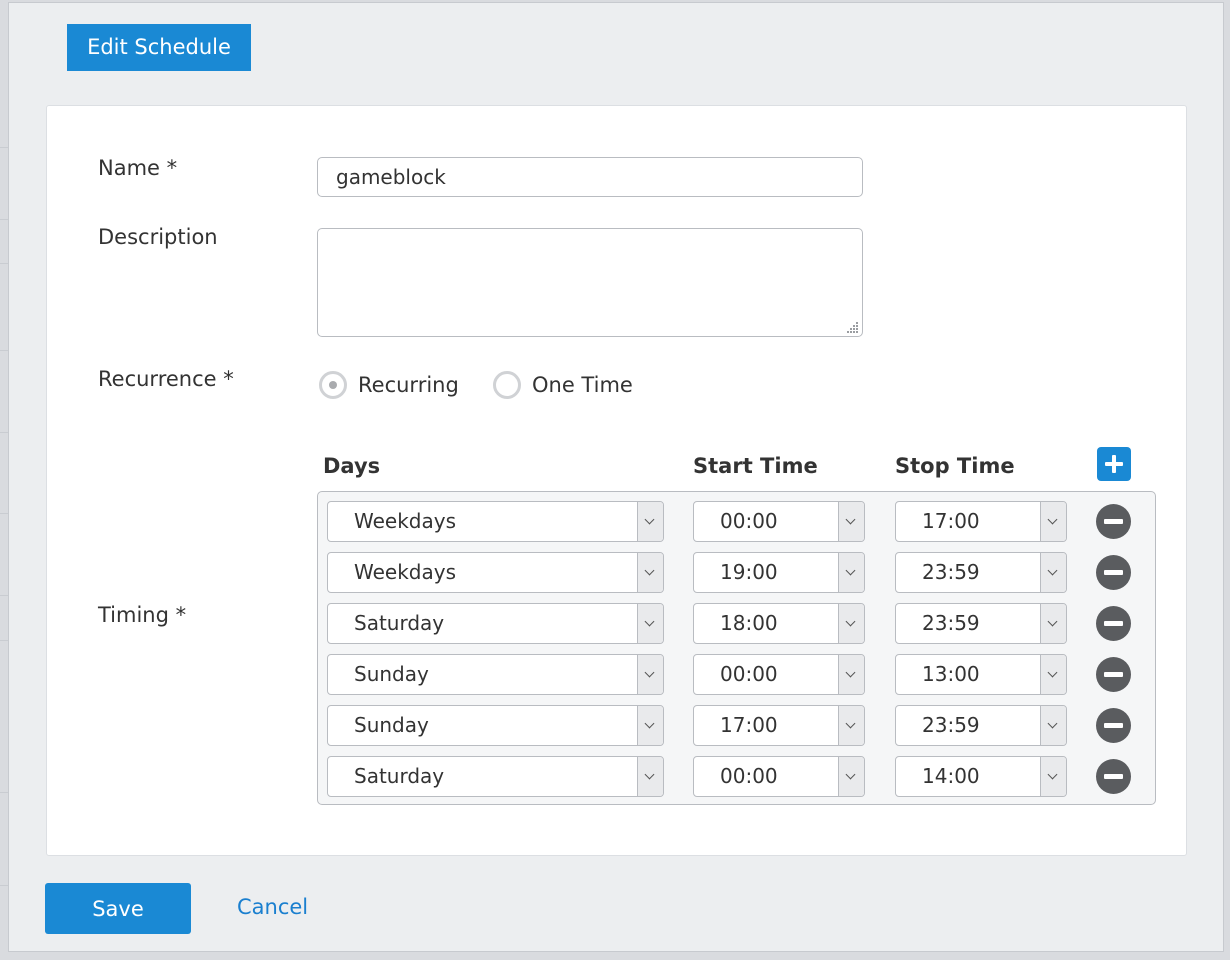 This screenshot has height=960, width=1230. Describe the element at coordinates (590, 282) in the screenshot. I see `description-textarea` at that location.